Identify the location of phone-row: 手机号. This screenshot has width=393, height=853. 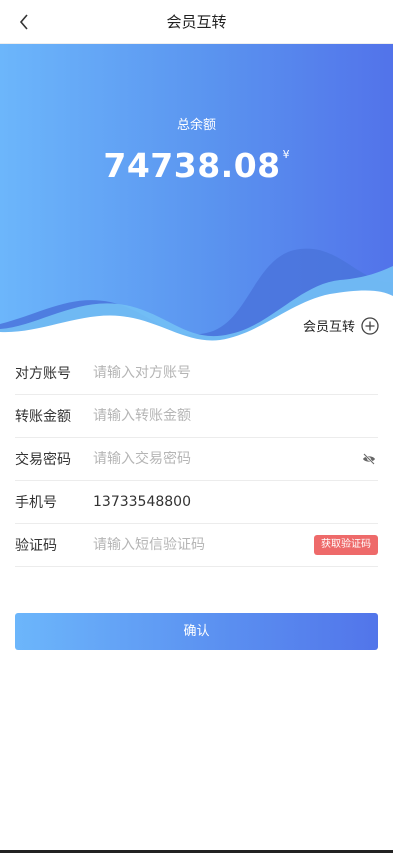
(196, 502).